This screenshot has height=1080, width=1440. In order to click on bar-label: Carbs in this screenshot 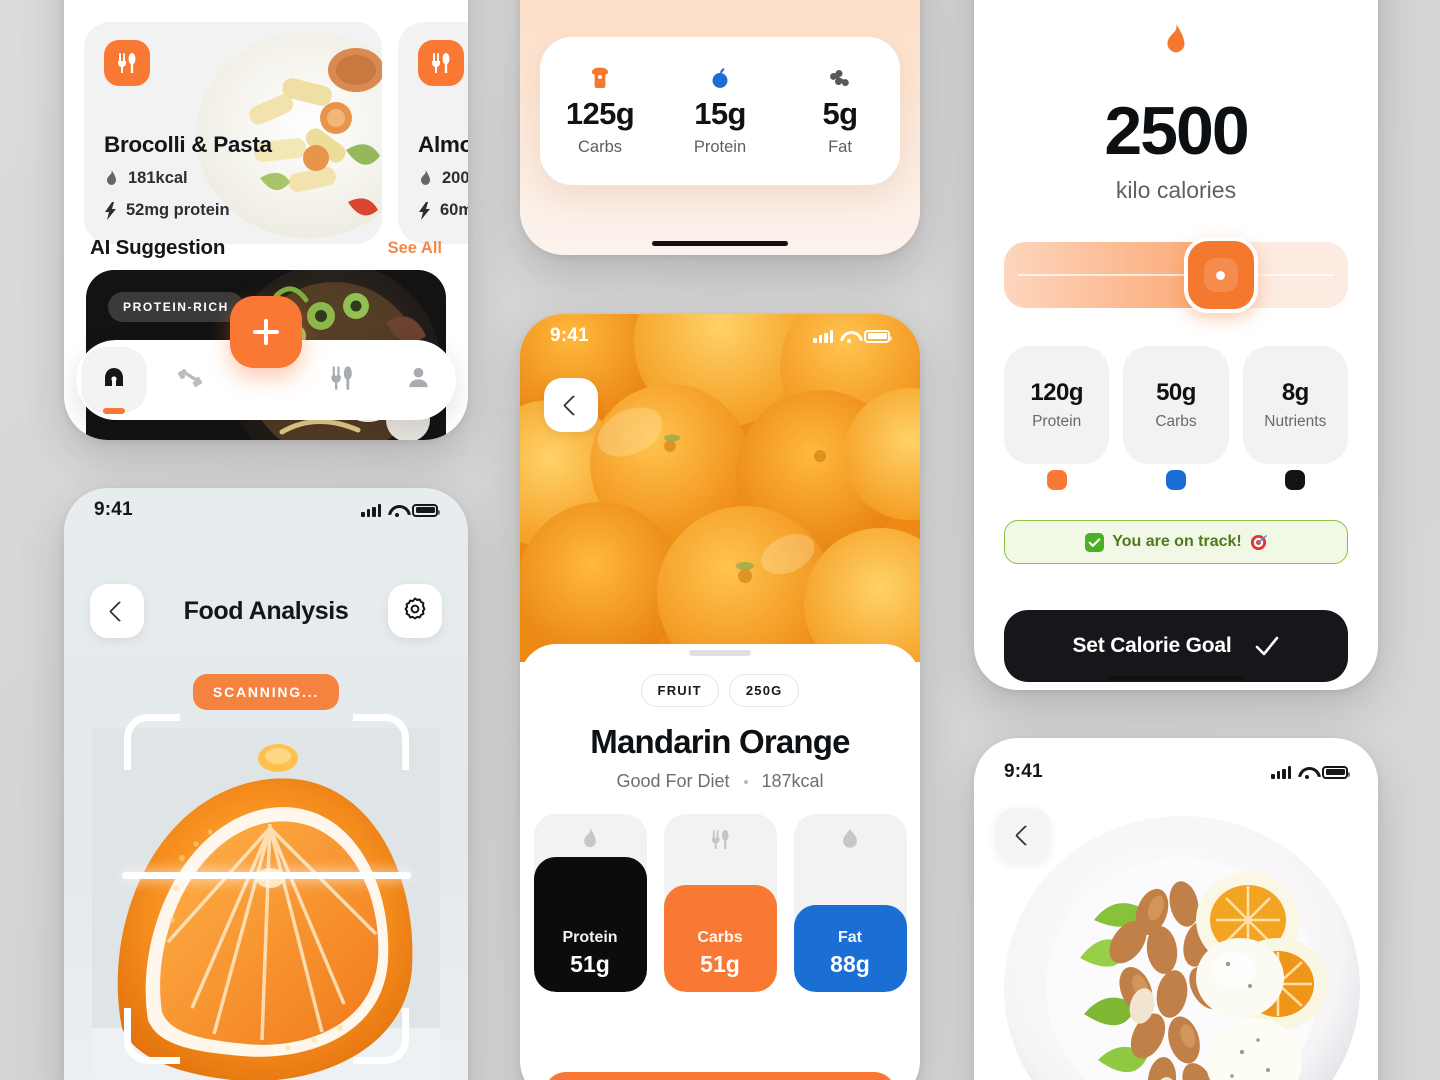, I will do `click(720, 937)`.